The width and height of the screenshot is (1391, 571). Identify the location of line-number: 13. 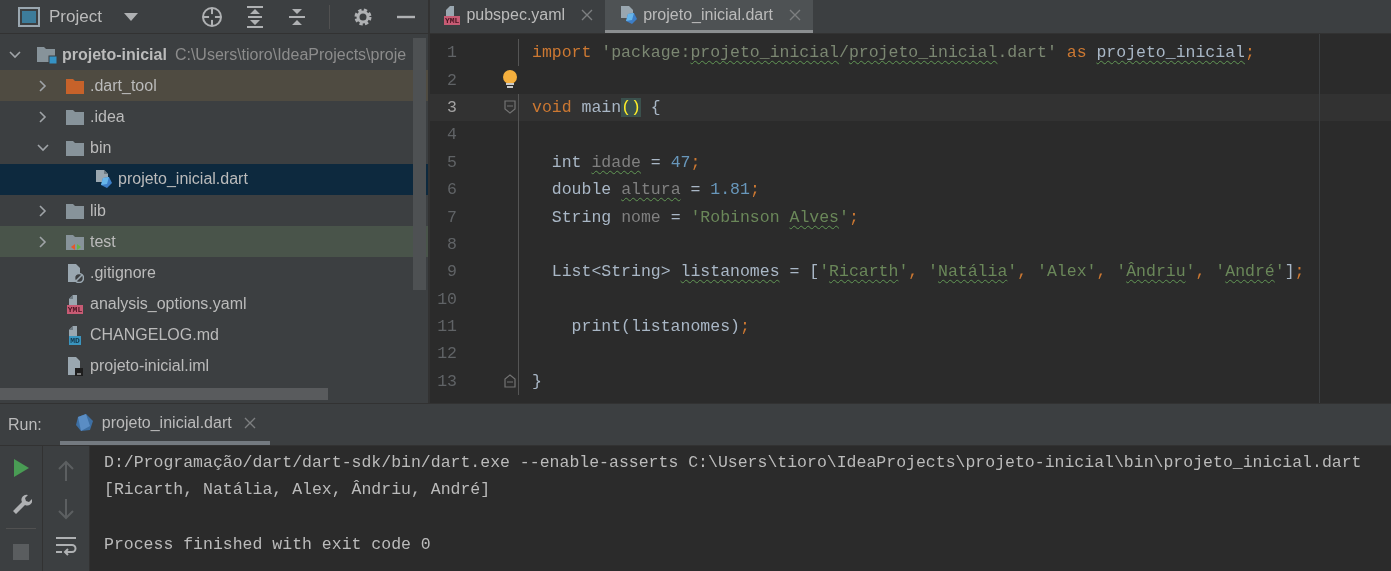
(446, 381).